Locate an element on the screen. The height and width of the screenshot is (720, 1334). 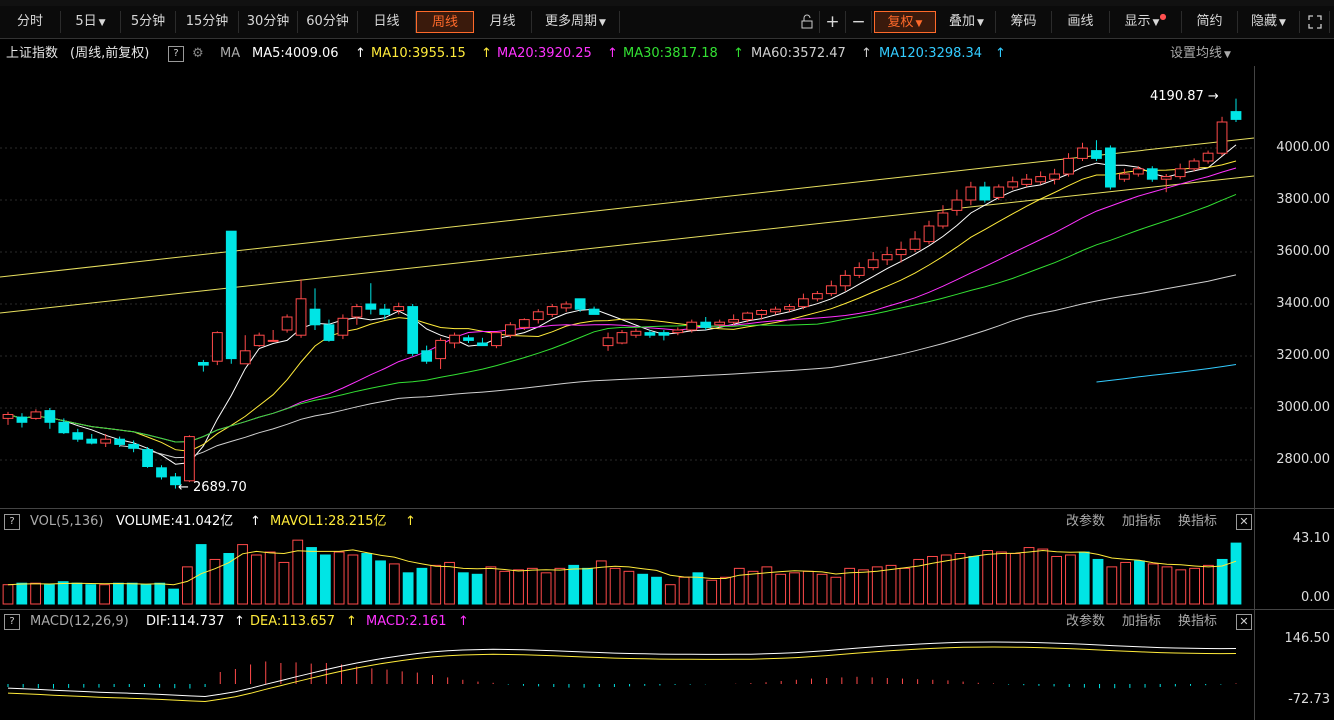
vol-params-link: 改参数 is located at coordinates (1085, 522).